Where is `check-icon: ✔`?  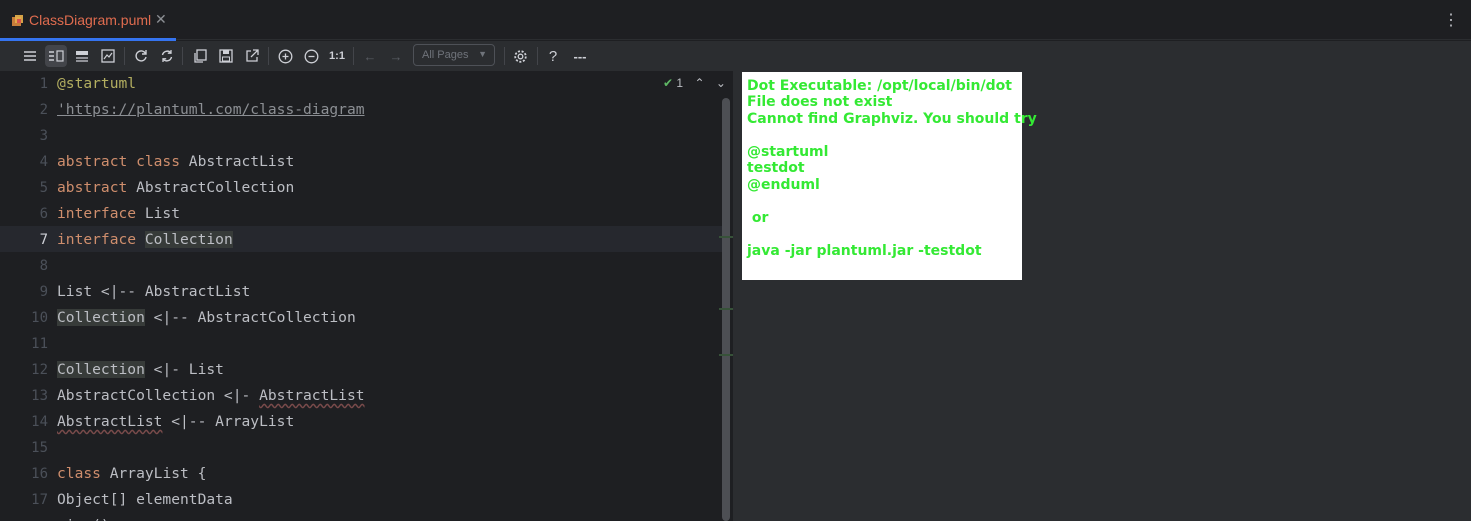
check-icon: ✔ is located at coordinates (668, 83).